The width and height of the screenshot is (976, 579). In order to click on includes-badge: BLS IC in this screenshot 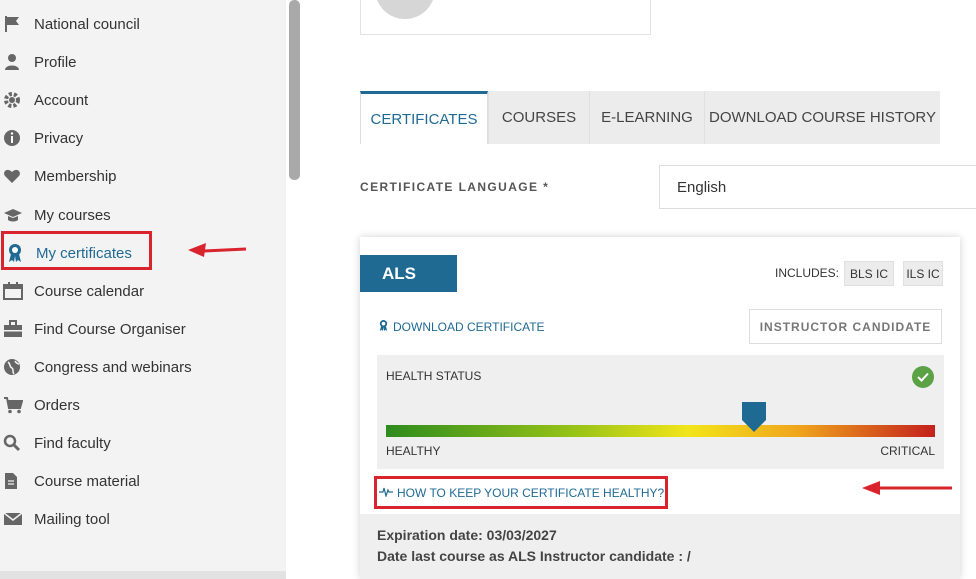, I will do `click(869, 273)`.